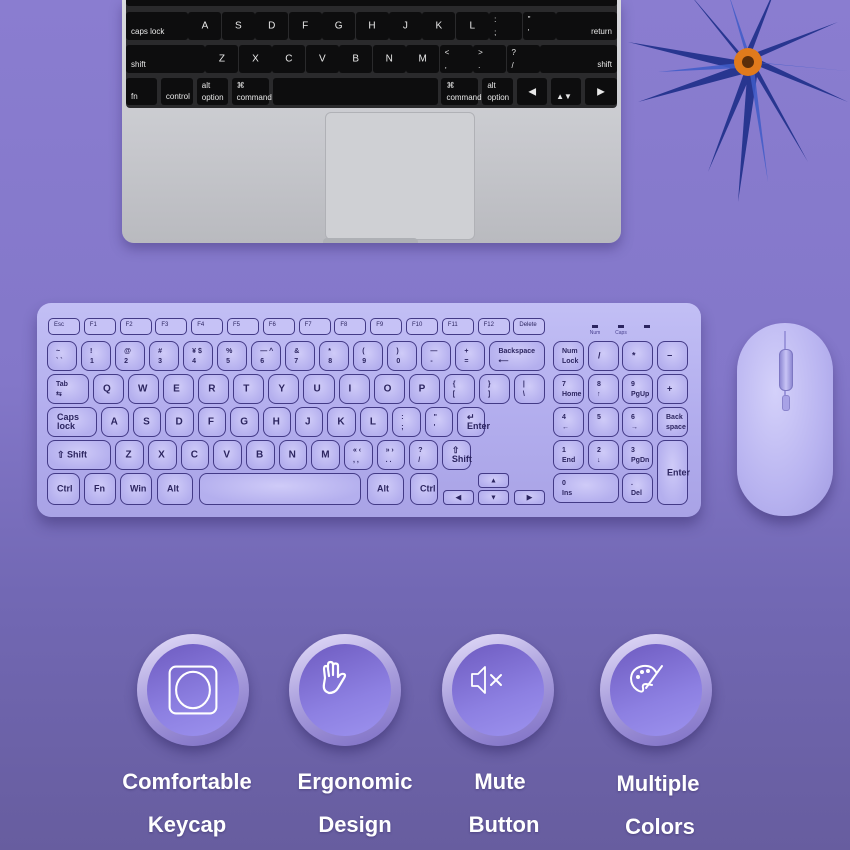 The width and height of the screenshot is (850, 850). What do you see at coordinates (529, 326) in the screenshot?
I see `fn-key-delete: Delete` at bounding box center [529, 326].